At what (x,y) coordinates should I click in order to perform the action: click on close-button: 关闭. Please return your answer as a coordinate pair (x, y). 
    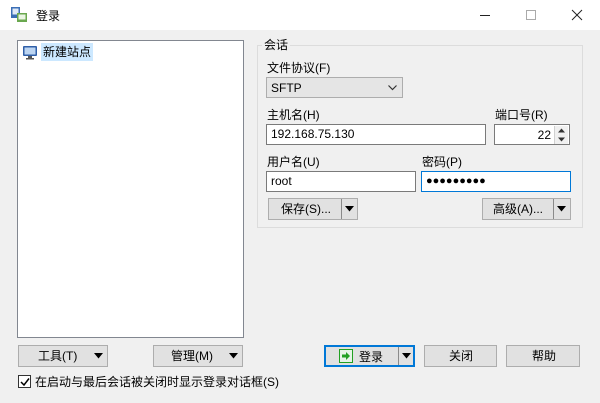
    Looking at the image, I should click on (460, 356).